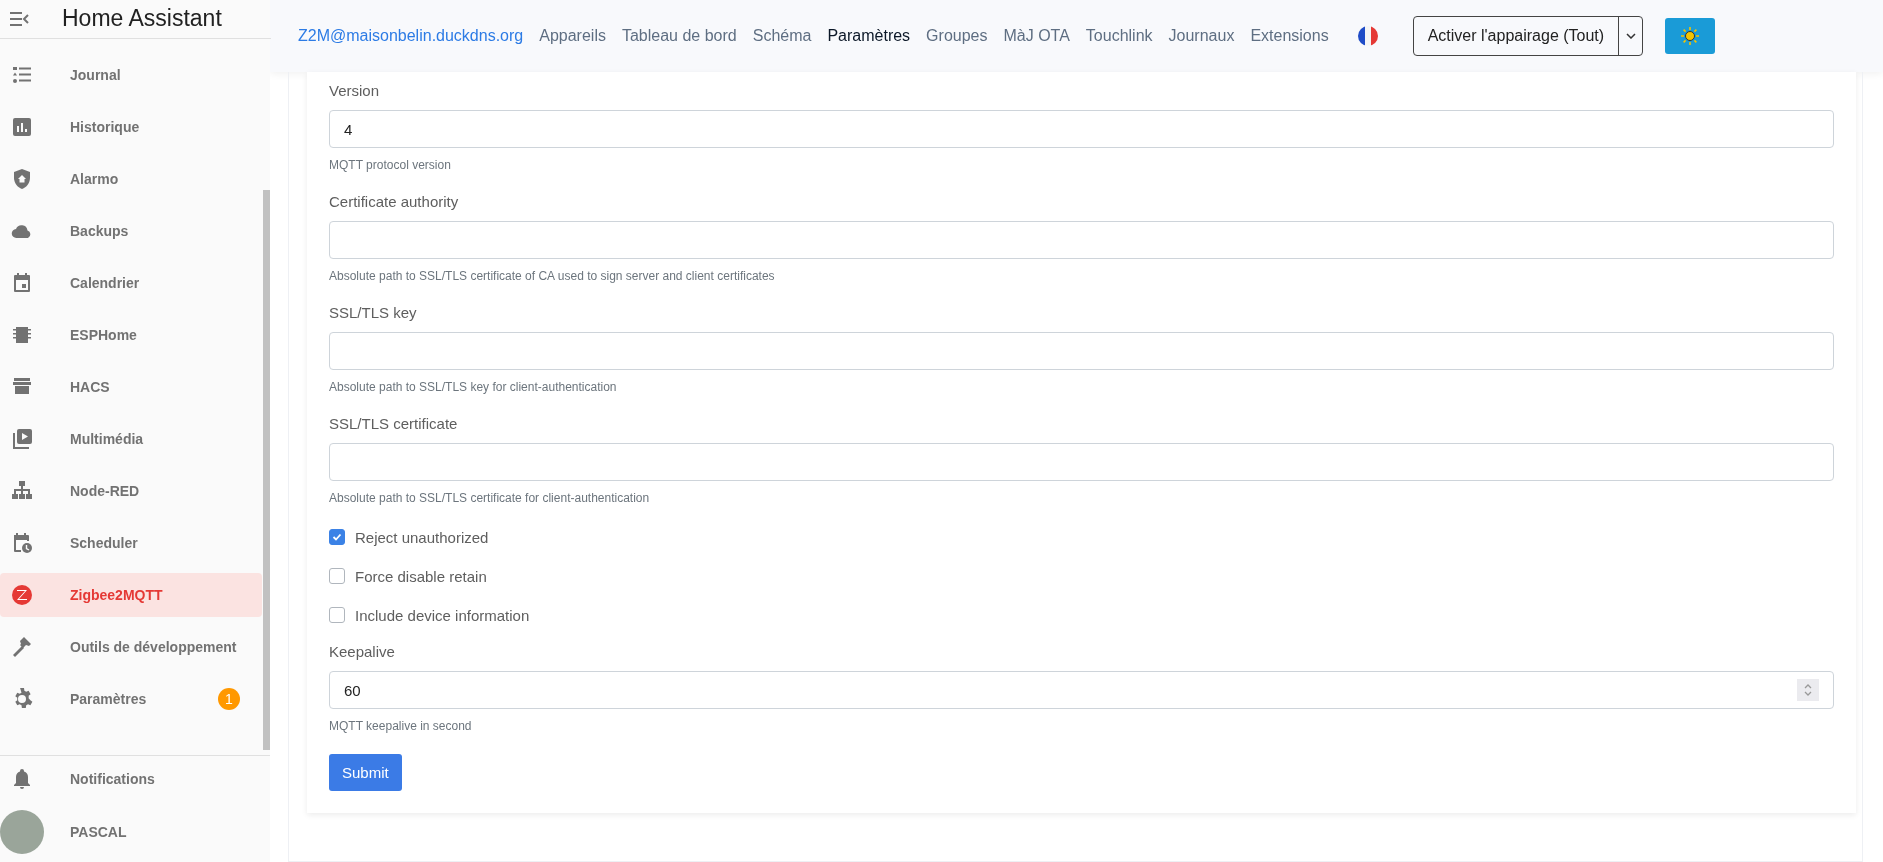 This screenshot has width=1883, height=862. I want to click on field-label: Keepalive, so click(362, 651).